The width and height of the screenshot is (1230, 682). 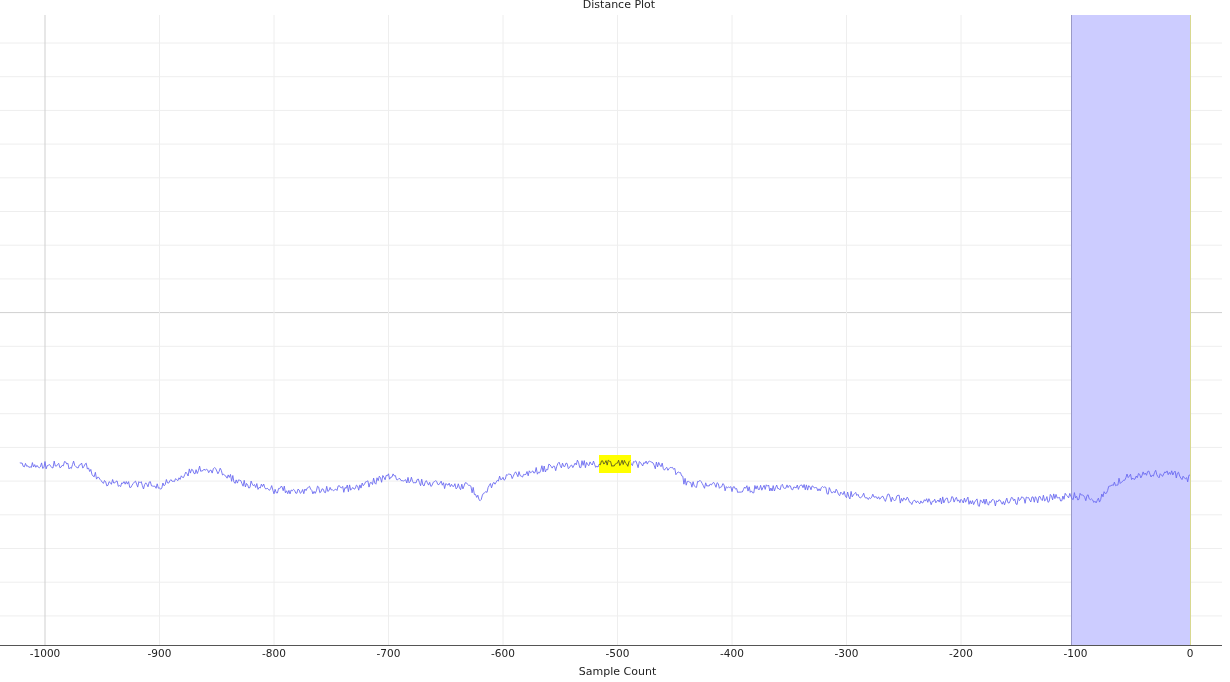 What do you see at coordinates (614, 464) in the screenshot?
I see `highlight-marker` at bounding box center [614, 464].